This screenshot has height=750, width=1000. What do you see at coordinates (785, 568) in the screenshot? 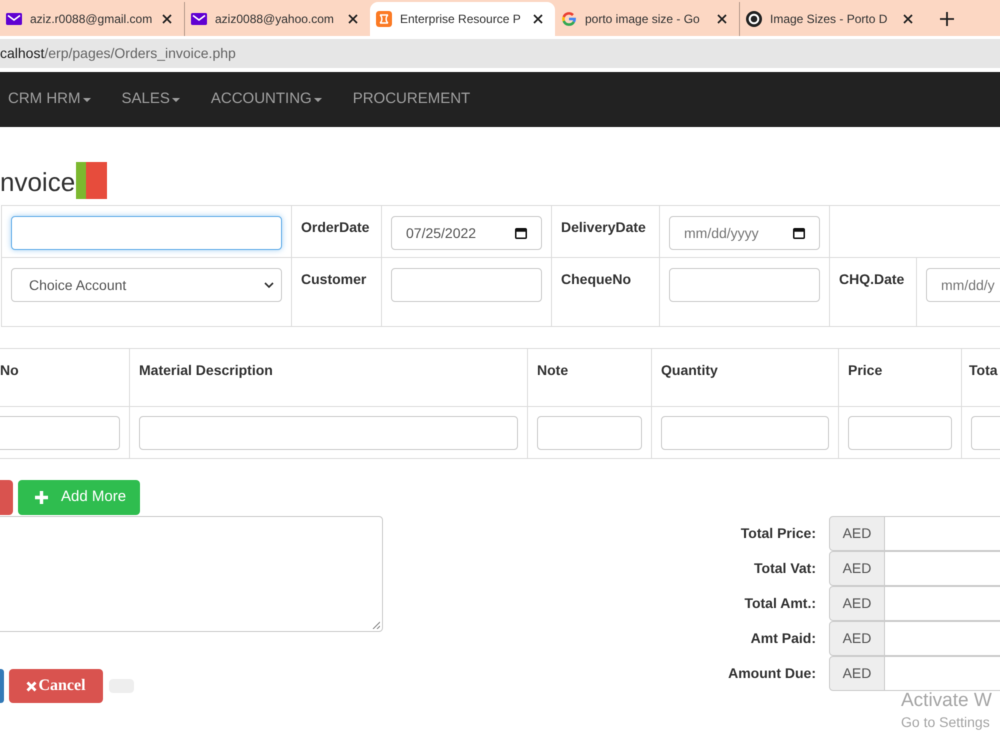
I see `total-label: Total Vat:` at bounding box center [785, 568].